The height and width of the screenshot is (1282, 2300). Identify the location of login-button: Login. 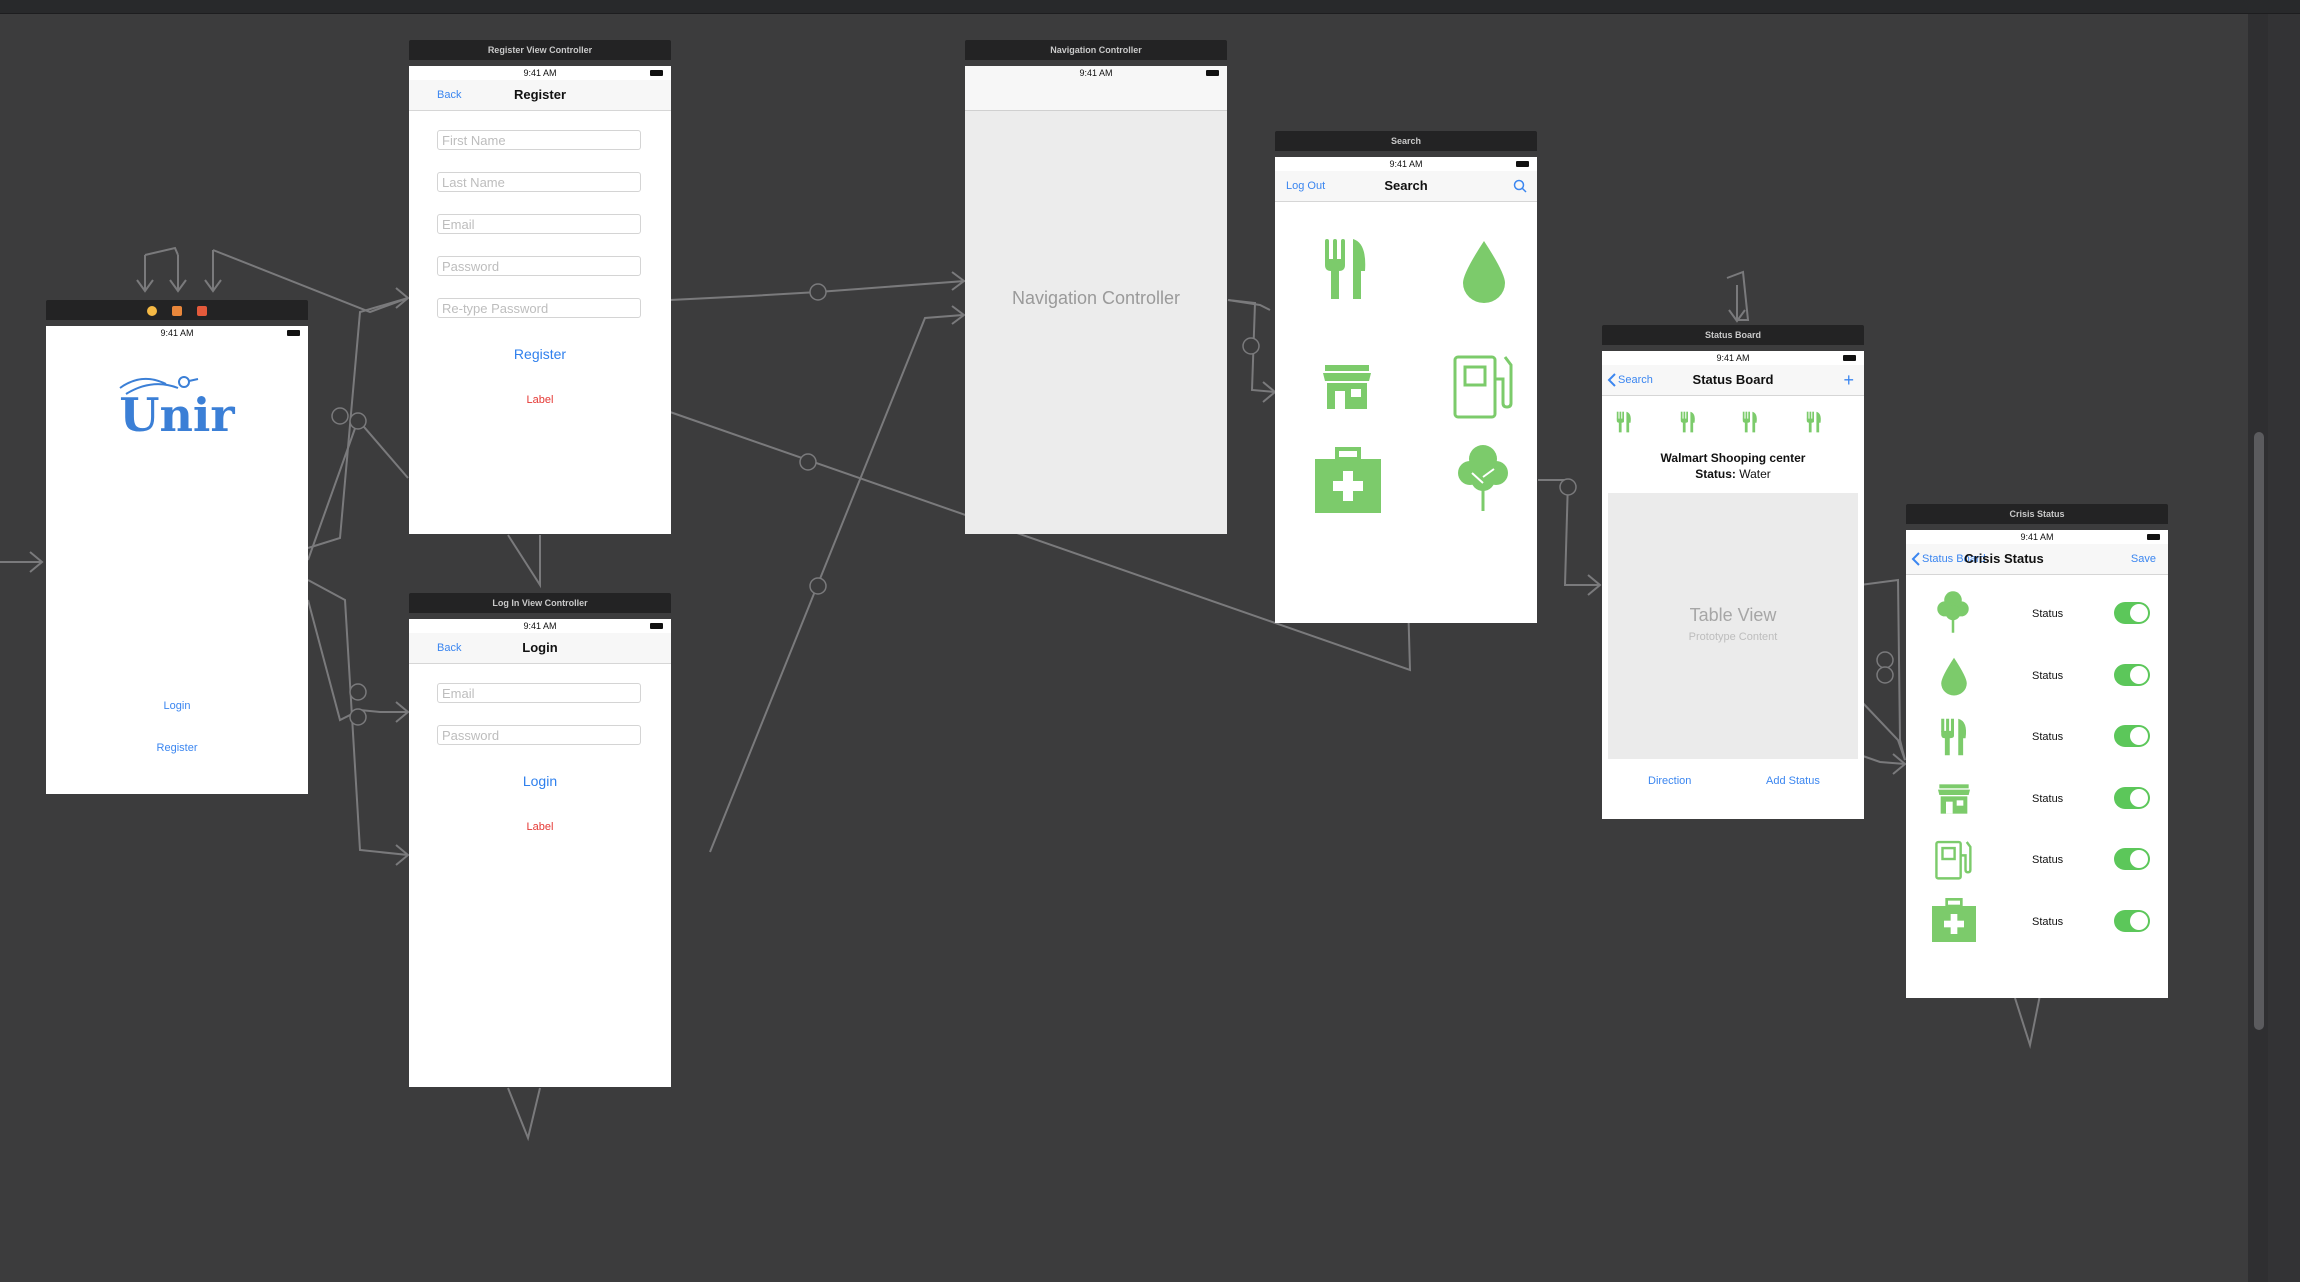
(540, 781).